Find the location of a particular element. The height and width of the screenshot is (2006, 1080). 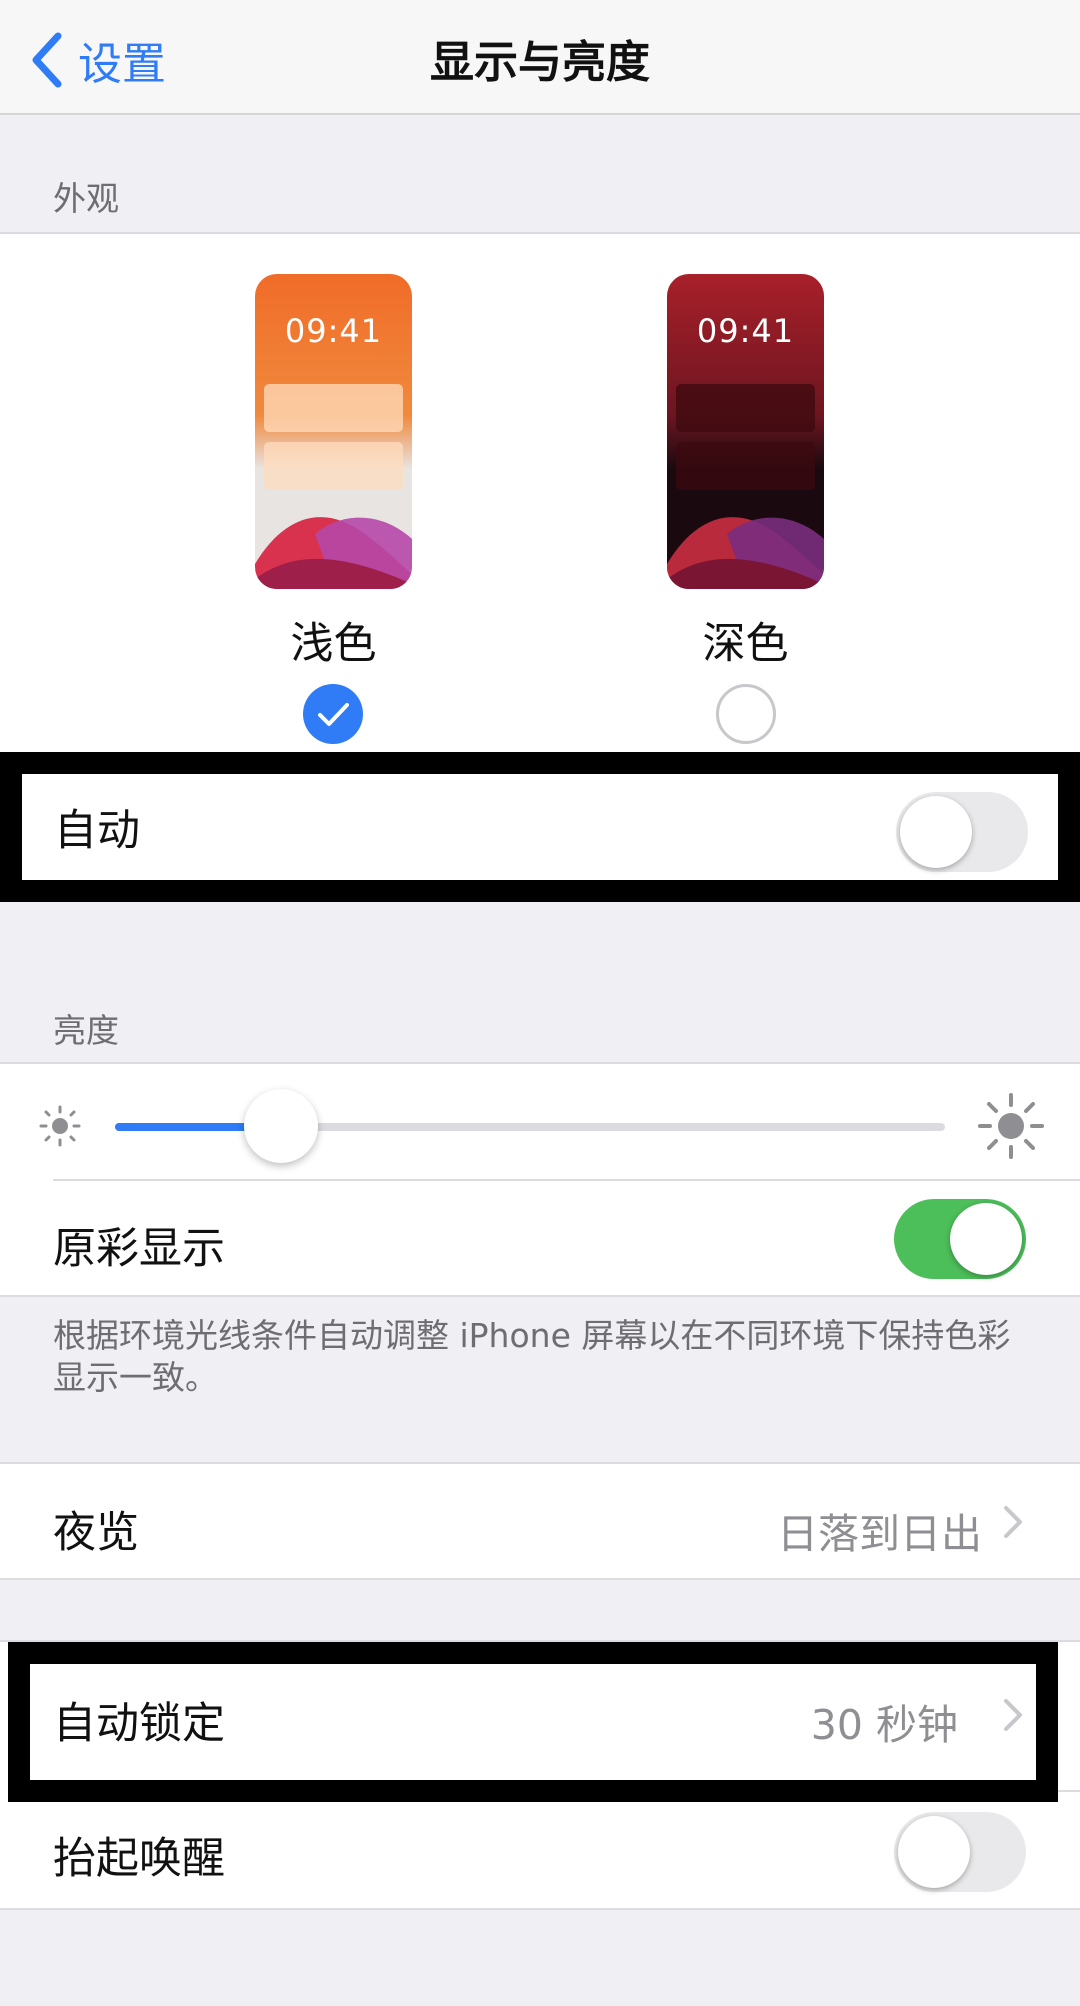

dark-preview-time: 09:41 is located at coordinates (745, 331).